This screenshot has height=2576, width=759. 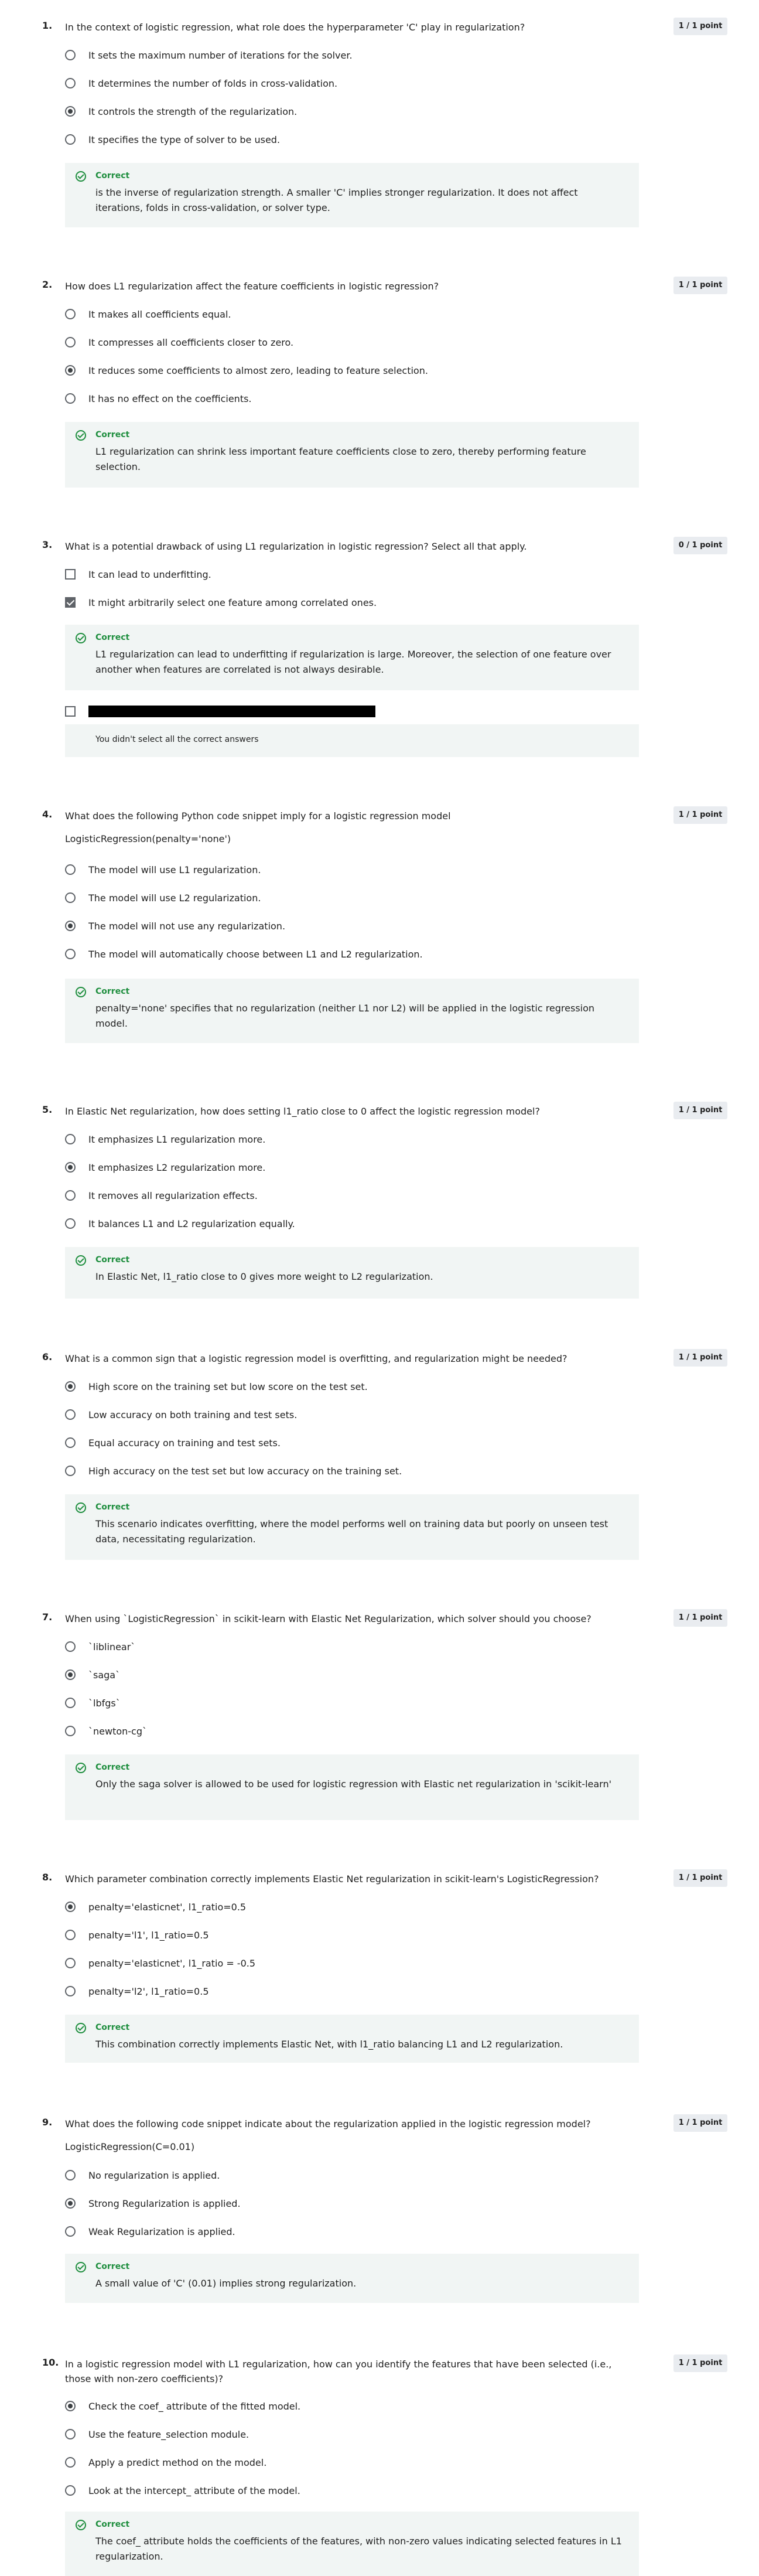 I want to click on answer-option-selected: It emphasizes L2 regularization more., so click(x=328, y=1169).